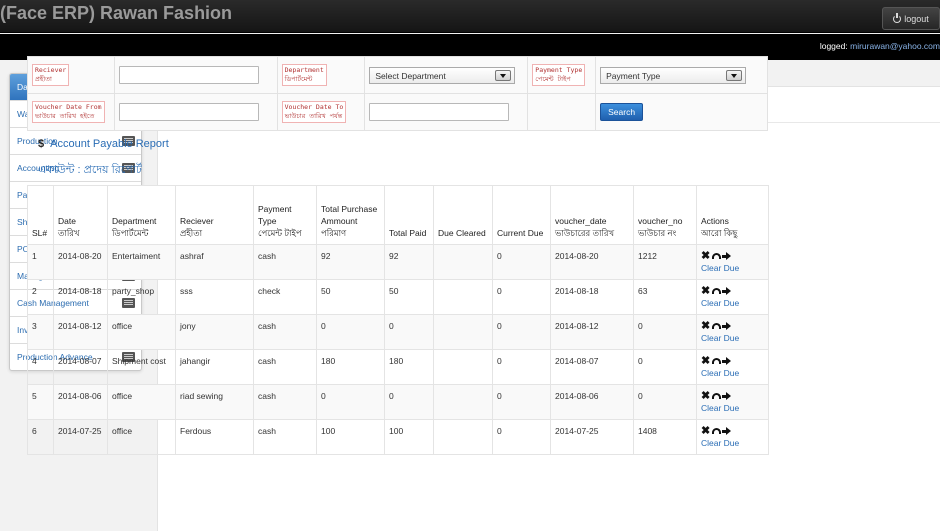  What do you see at coordinates (188, 75) in the screenshot?
I see `reciever-input` at bounding box center [188, 75].